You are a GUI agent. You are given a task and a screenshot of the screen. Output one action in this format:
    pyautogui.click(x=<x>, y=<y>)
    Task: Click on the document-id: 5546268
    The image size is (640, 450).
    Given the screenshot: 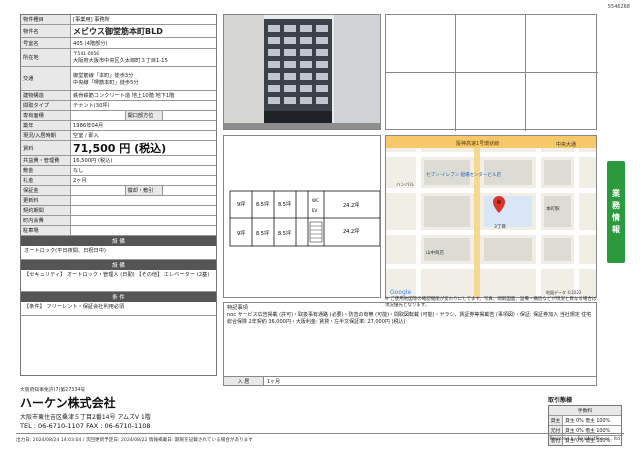 What is the action you would take?
    pyautogui.click(x=618, y=7)
    